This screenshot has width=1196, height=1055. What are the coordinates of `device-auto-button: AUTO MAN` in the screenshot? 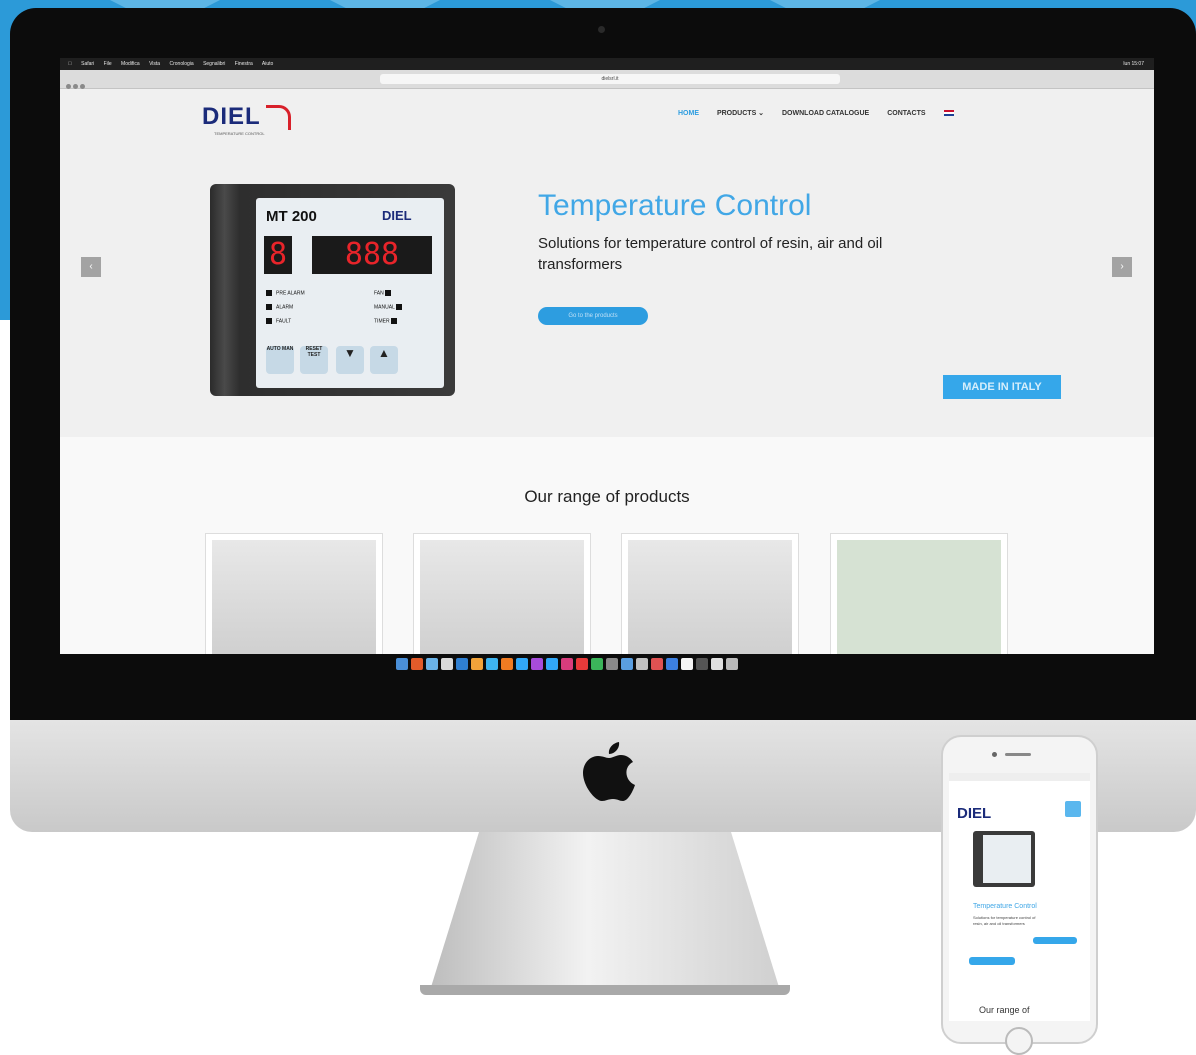 It's located at (280, 360).